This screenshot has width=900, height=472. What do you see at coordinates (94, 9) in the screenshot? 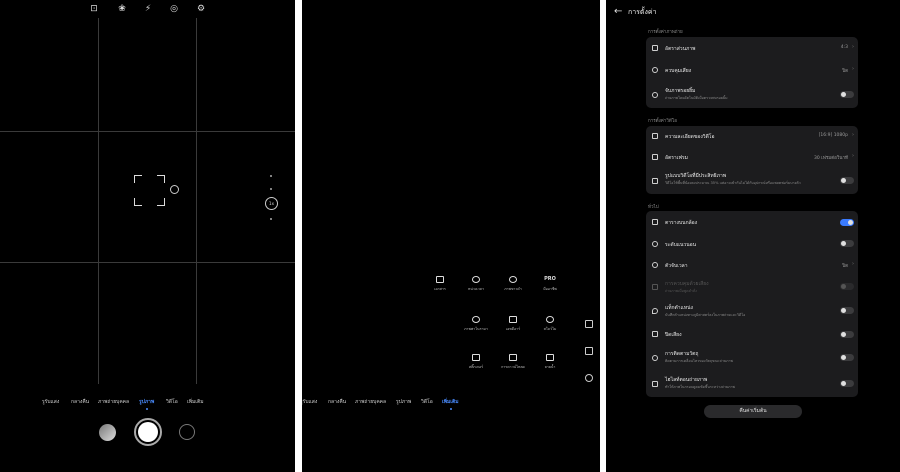
I see `focus-mode-icon: ⊡` at bounding box center [94, 9].